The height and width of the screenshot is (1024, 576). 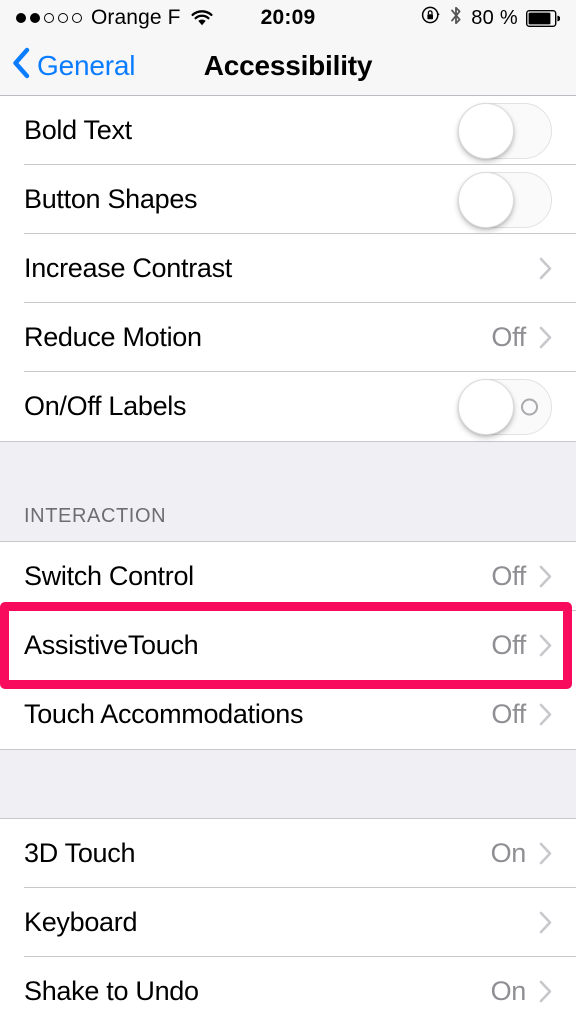 What do you see at coordinates (105, 406) in the screenshot?
I see `row-label: On/Off Labels` at bounding box center [105, 406].